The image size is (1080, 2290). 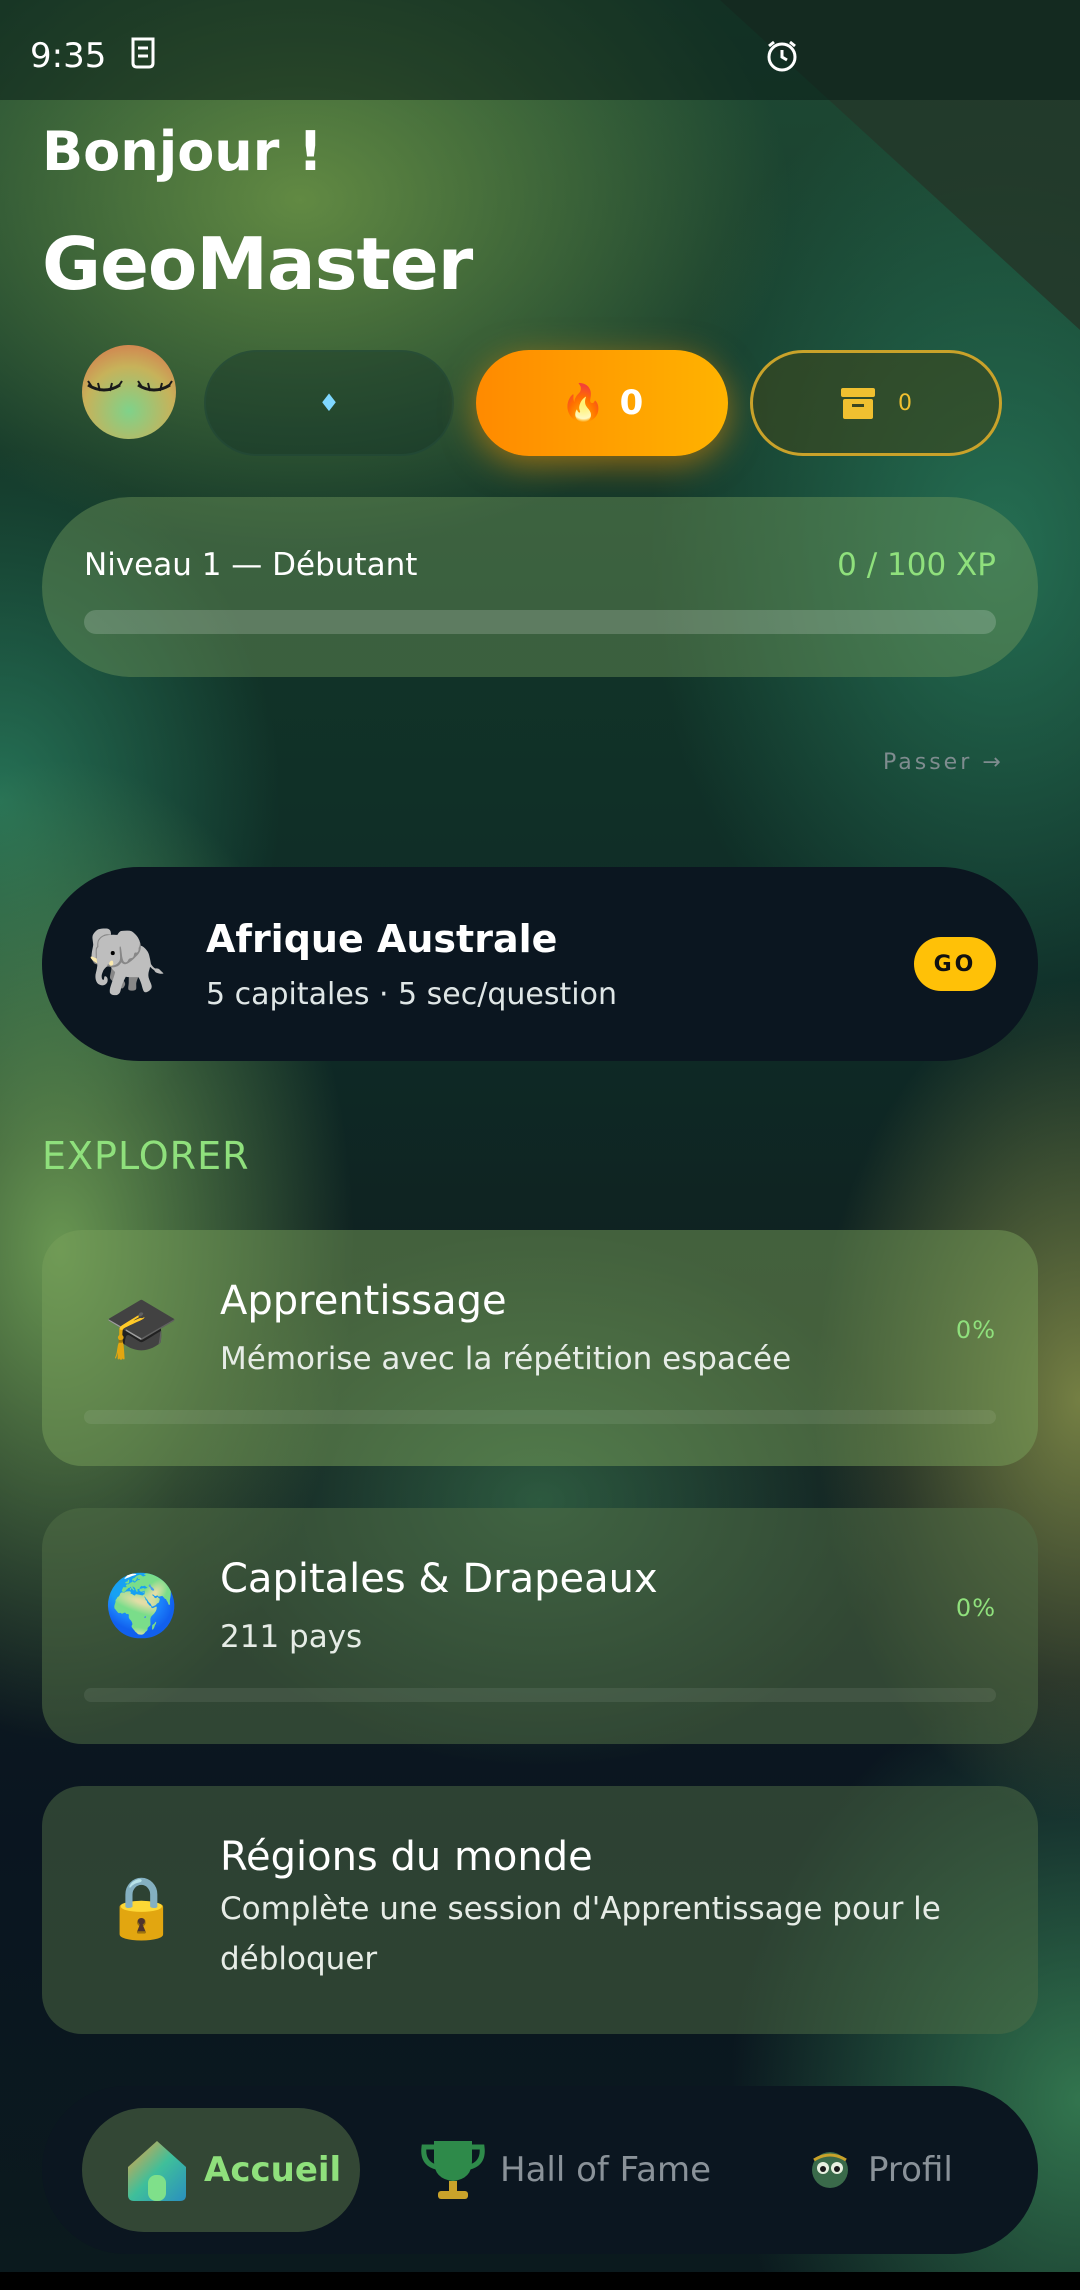 I want to click on bottom-nav: Accueil Hall of Fame Profil, so click(x=540, y=2170).